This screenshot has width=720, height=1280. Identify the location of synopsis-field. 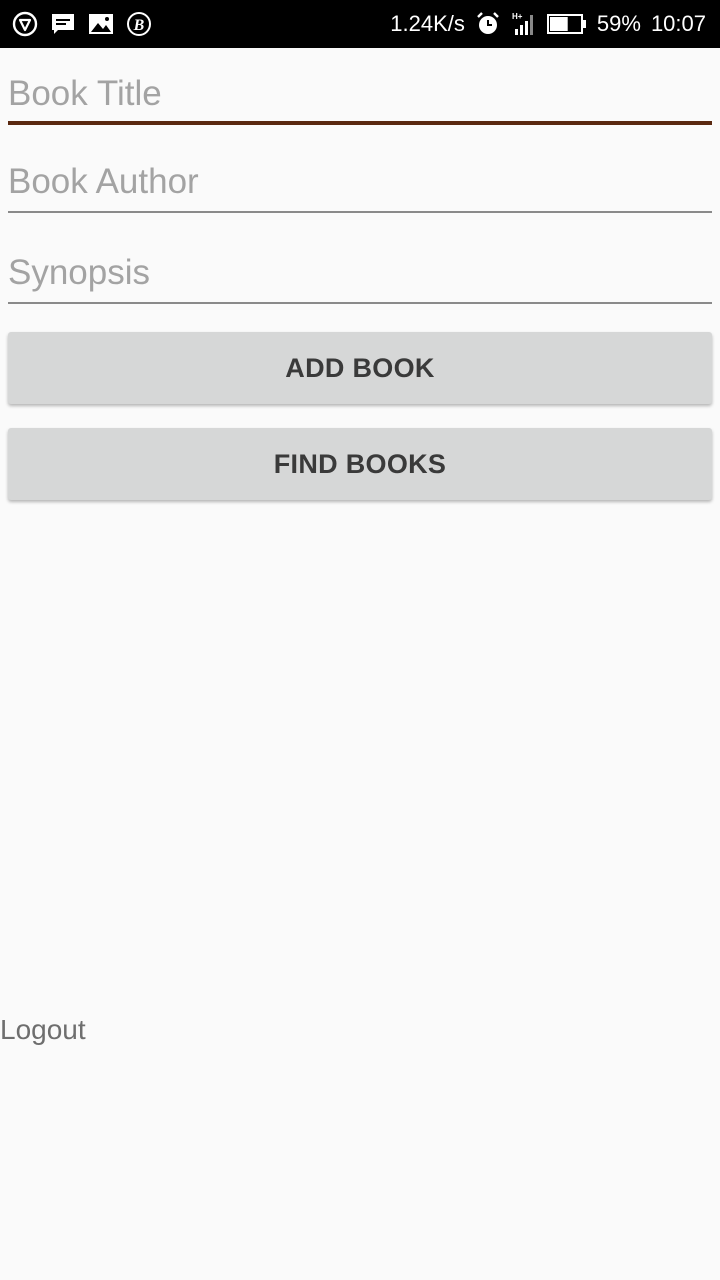
(360, 274).